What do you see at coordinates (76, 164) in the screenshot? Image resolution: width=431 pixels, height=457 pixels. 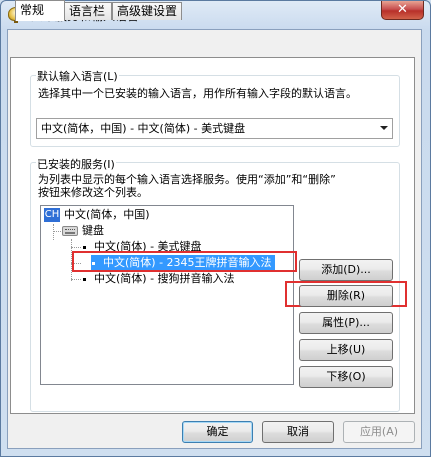 I see `installed-services-label: 已安装的服务(I)` at bounding box center [76, 164].